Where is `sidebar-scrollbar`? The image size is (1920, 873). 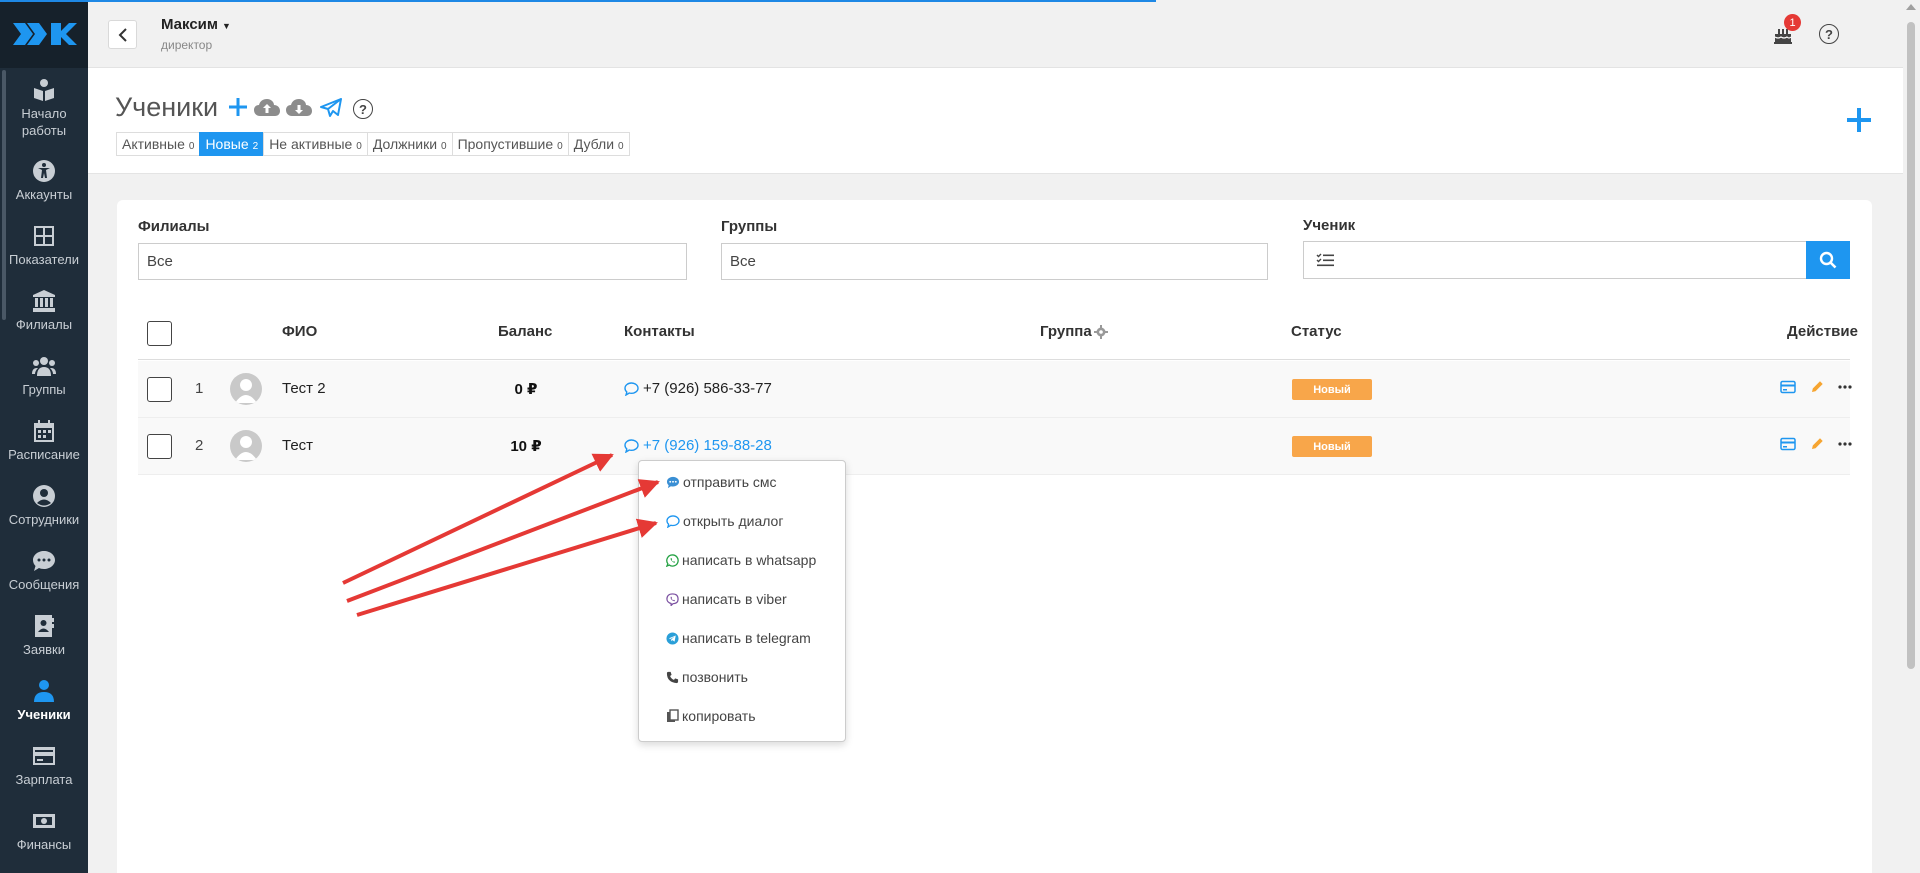 sidebar-scrollbar is located at coordinates (4, 195).